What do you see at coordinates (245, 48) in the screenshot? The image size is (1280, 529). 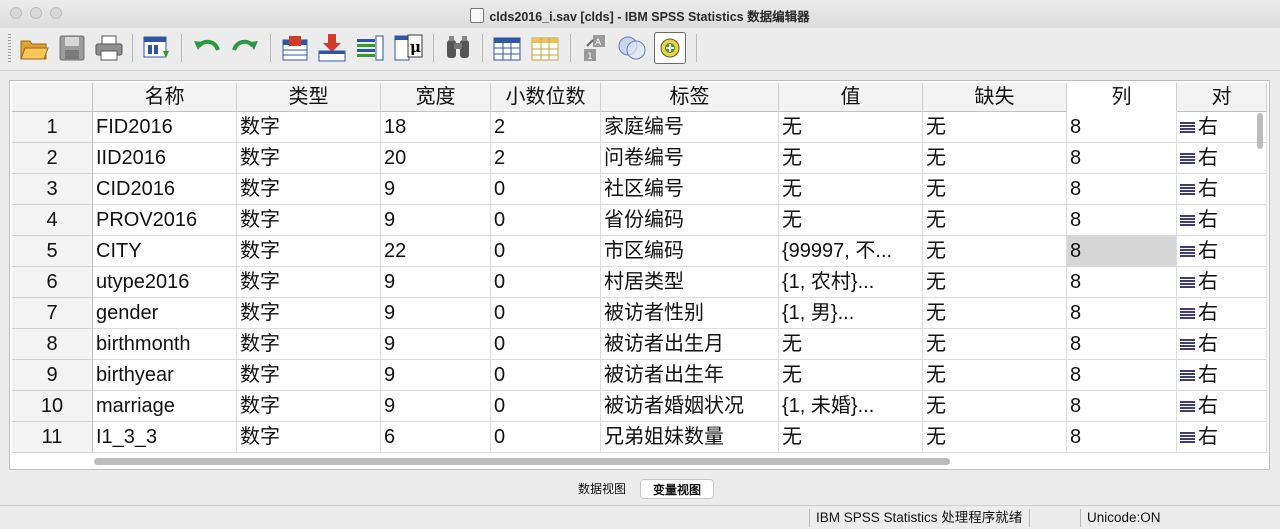 I see `redo-icon` at bounding box center [245, 48].